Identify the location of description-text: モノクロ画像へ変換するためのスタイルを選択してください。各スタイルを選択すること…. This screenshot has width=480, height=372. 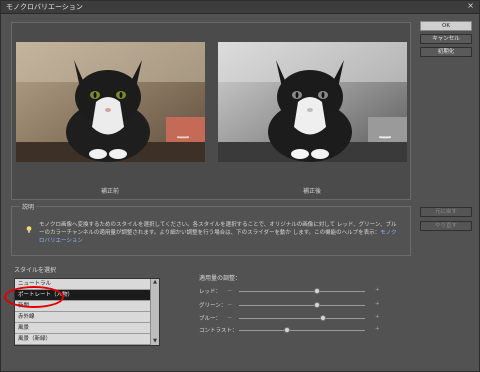
(219, 233).